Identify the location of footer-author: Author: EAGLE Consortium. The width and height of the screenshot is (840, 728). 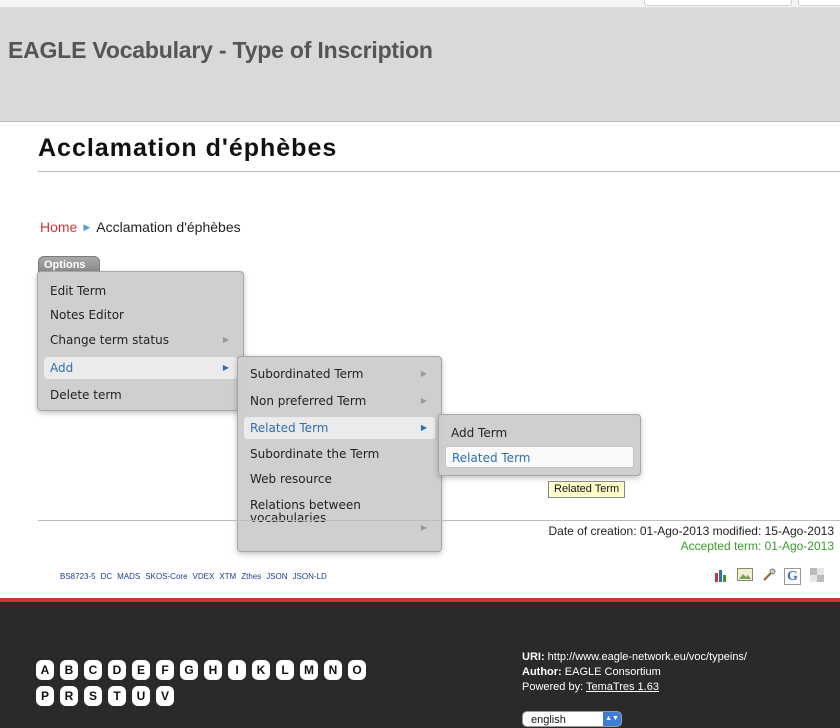
(591, 672).